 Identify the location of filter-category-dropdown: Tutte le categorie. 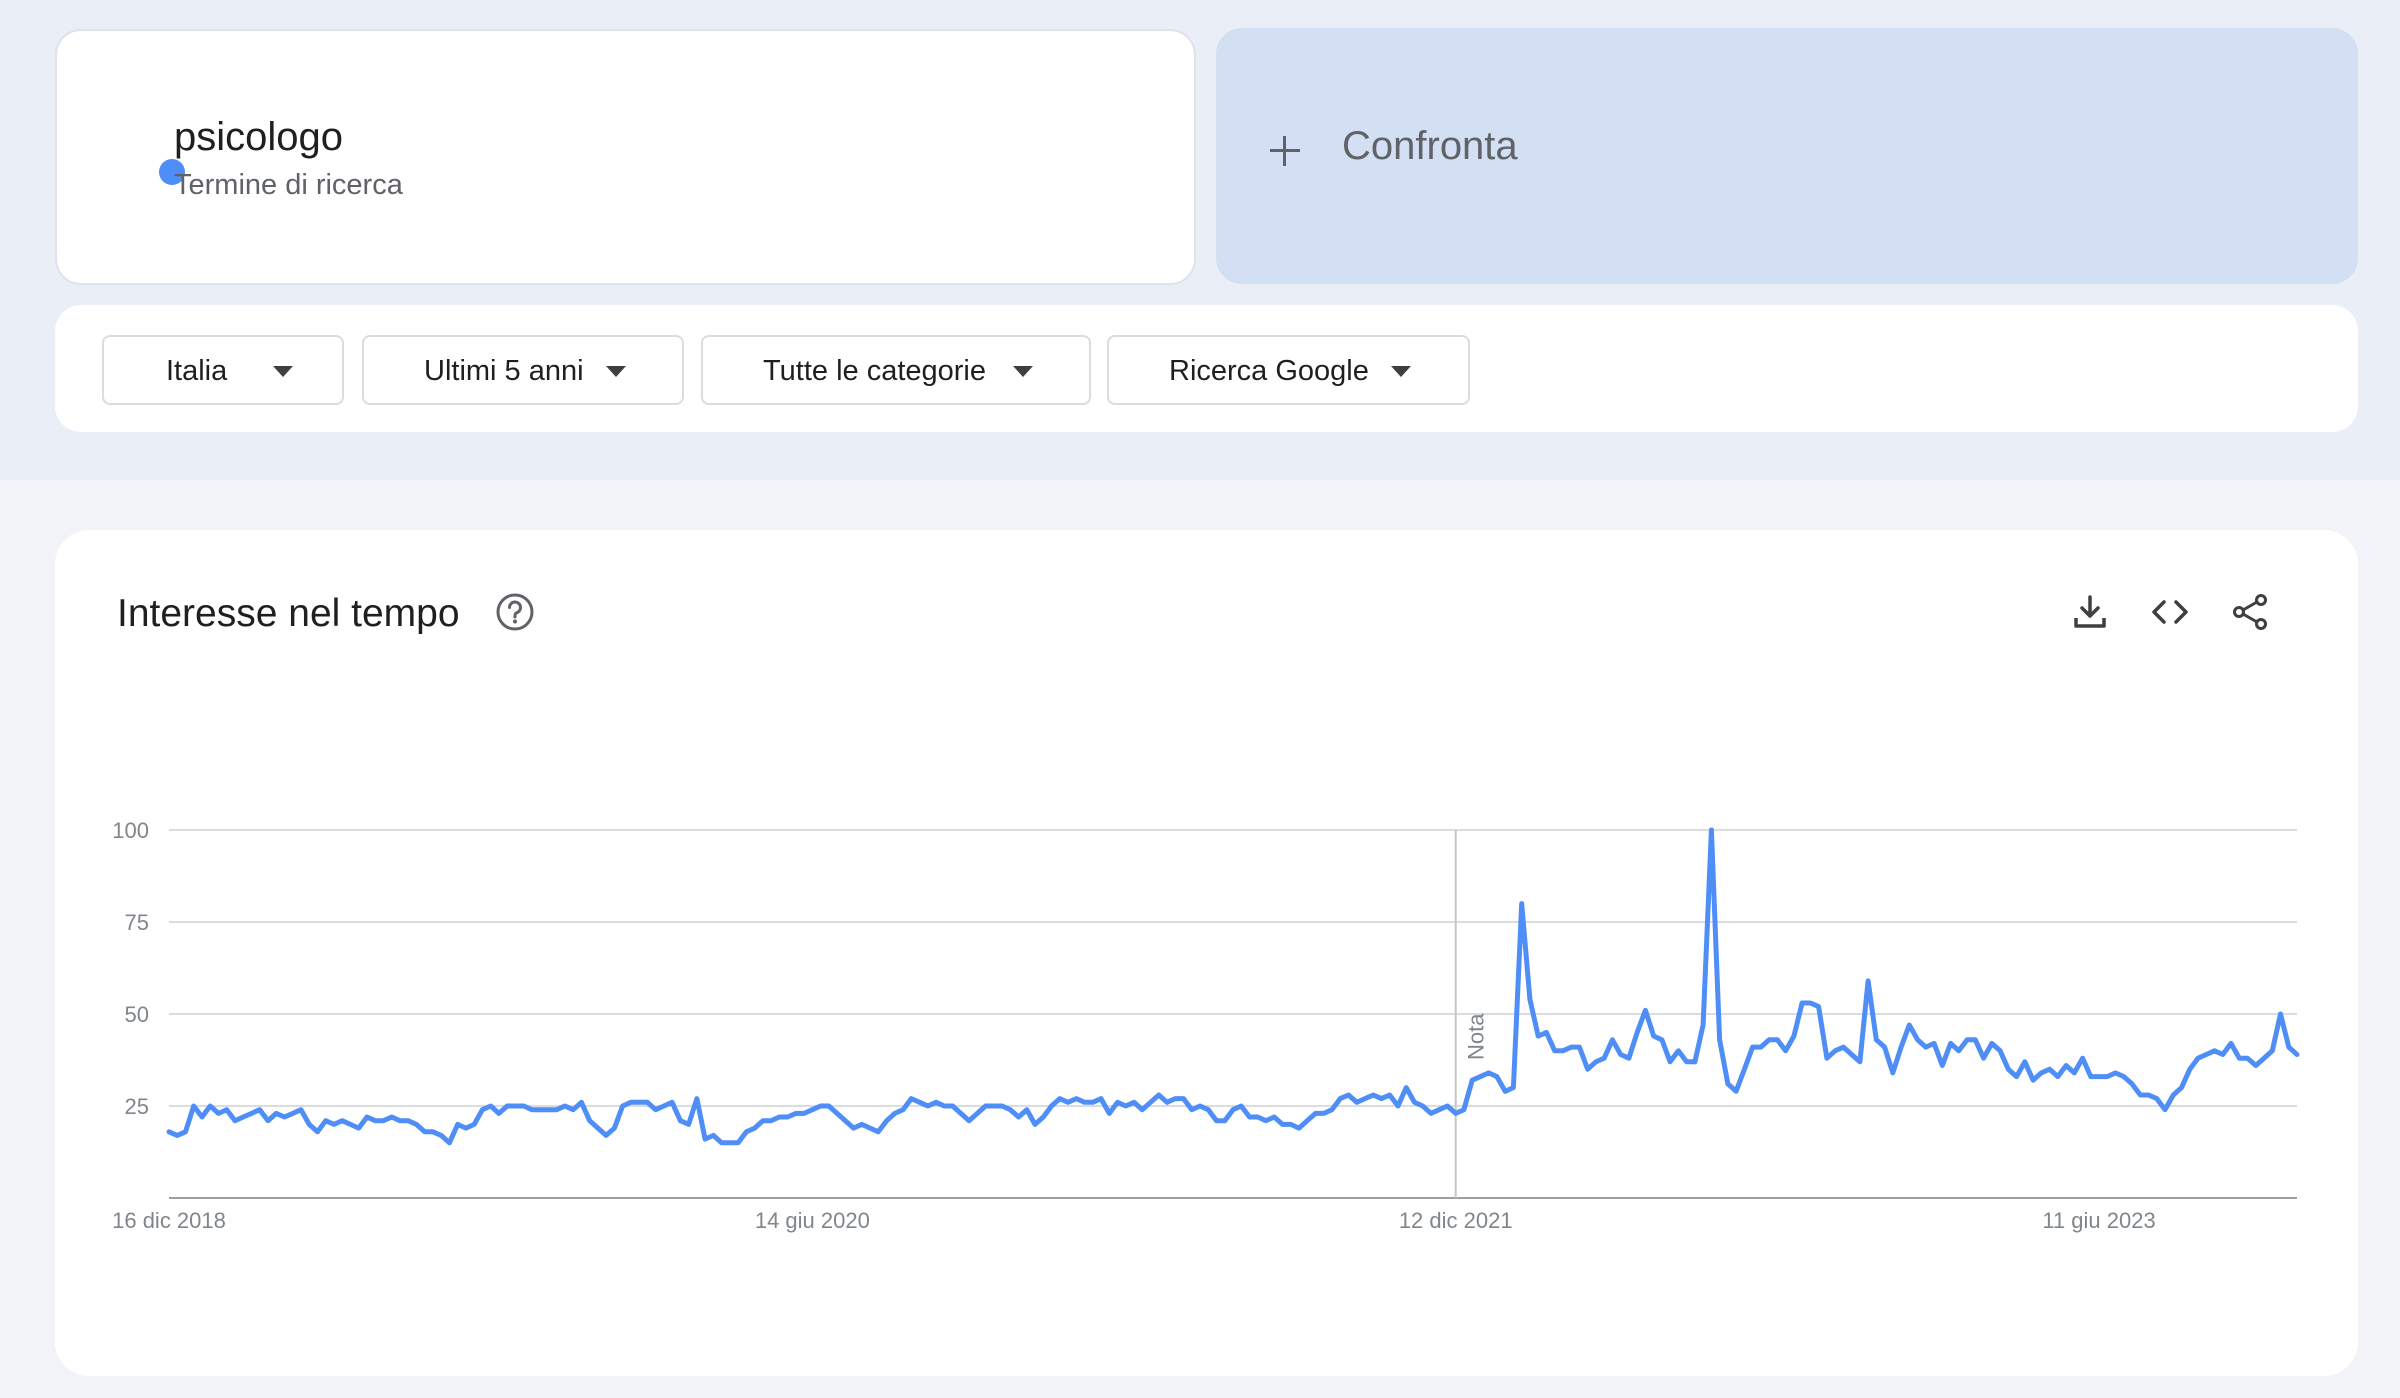
(896, 370).